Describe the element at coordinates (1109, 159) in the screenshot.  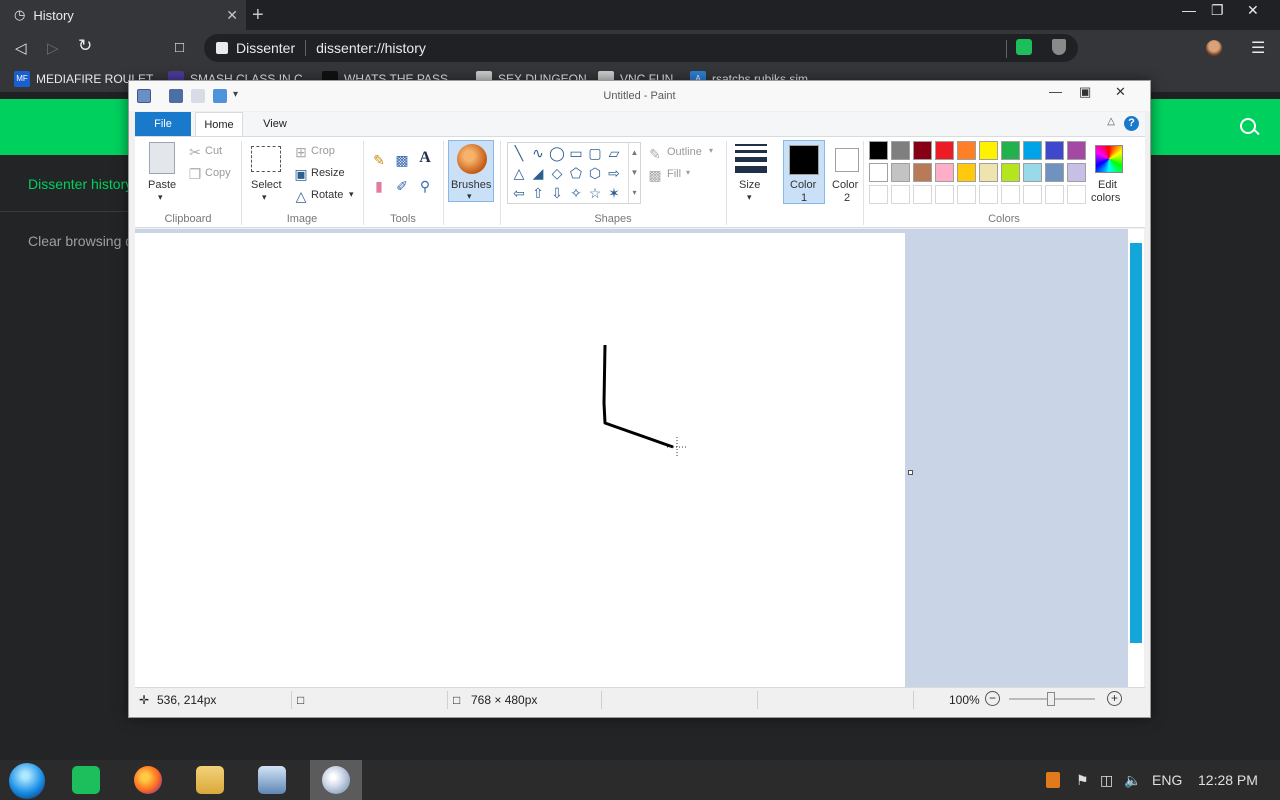
I see `edit-colors-icon` at that location.